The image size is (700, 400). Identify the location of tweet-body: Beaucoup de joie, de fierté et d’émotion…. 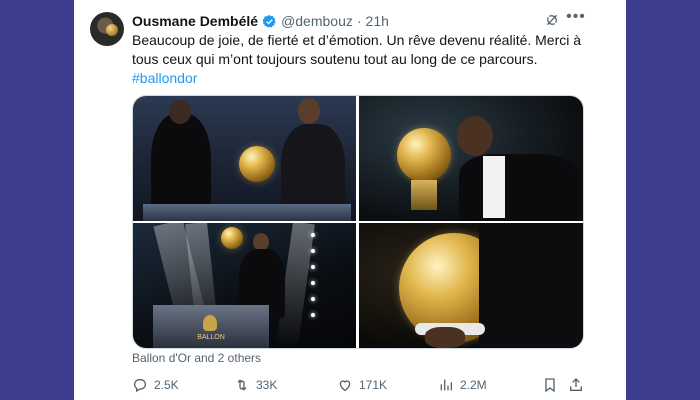
(357, 49).